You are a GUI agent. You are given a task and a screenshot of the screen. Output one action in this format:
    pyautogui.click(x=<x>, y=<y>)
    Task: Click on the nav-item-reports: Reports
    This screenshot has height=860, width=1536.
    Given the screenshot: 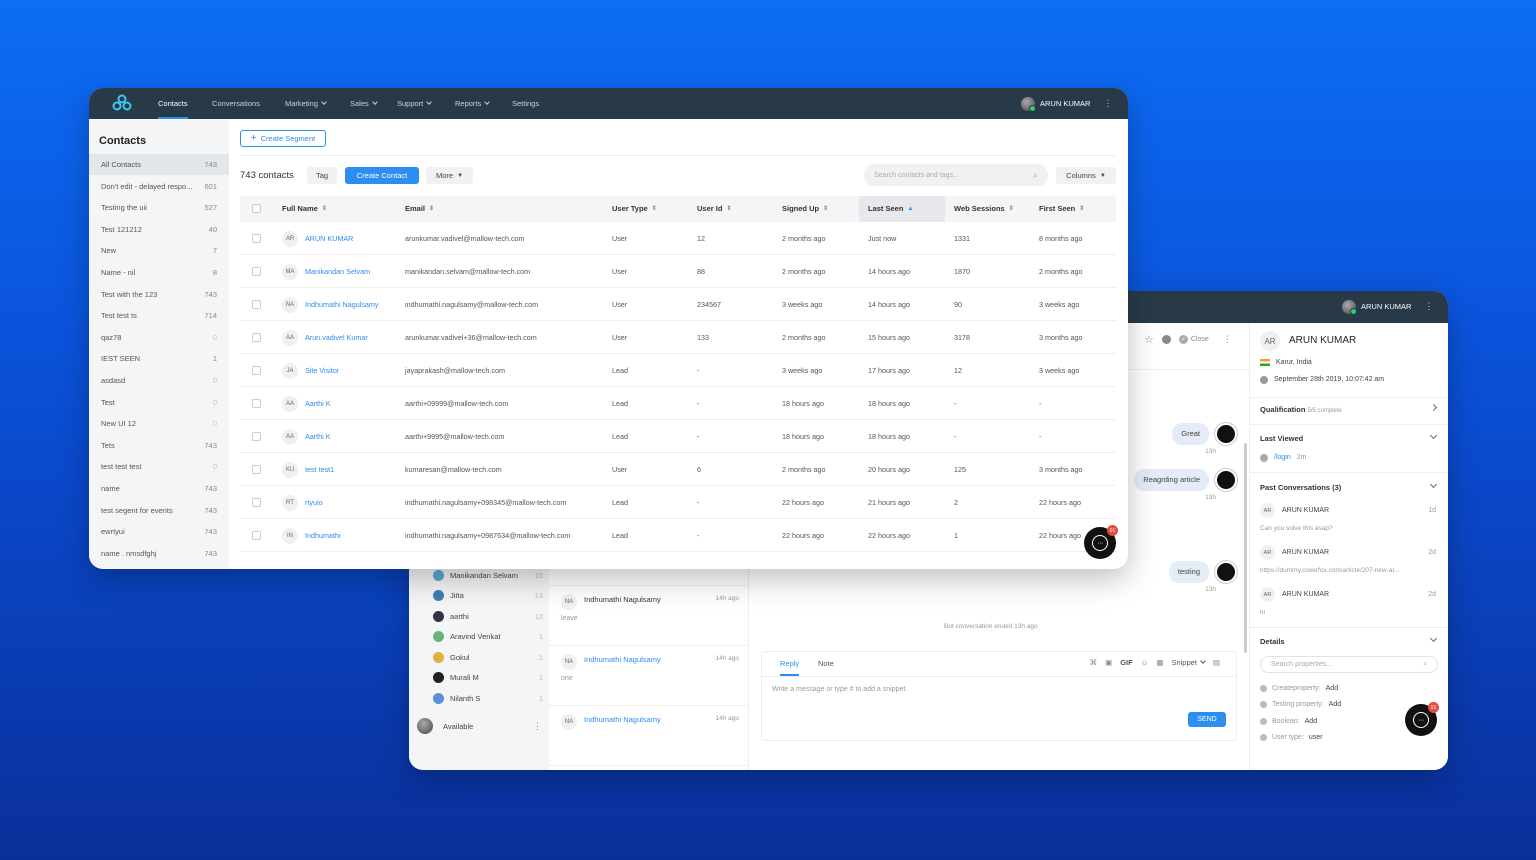 What is the action you would take?
    pyautogui.click(x=473, y=103)
    